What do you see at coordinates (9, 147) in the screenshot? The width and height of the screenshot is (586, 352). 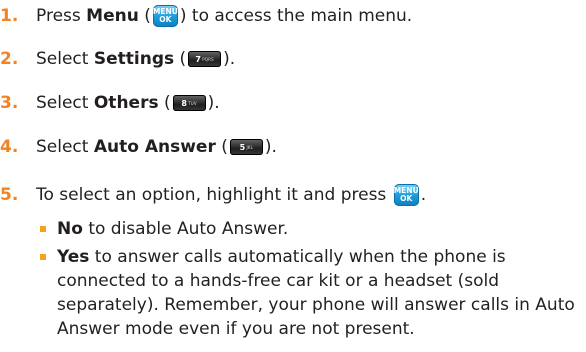 I see `step-number: 4.` at bounding box center [9, 147].